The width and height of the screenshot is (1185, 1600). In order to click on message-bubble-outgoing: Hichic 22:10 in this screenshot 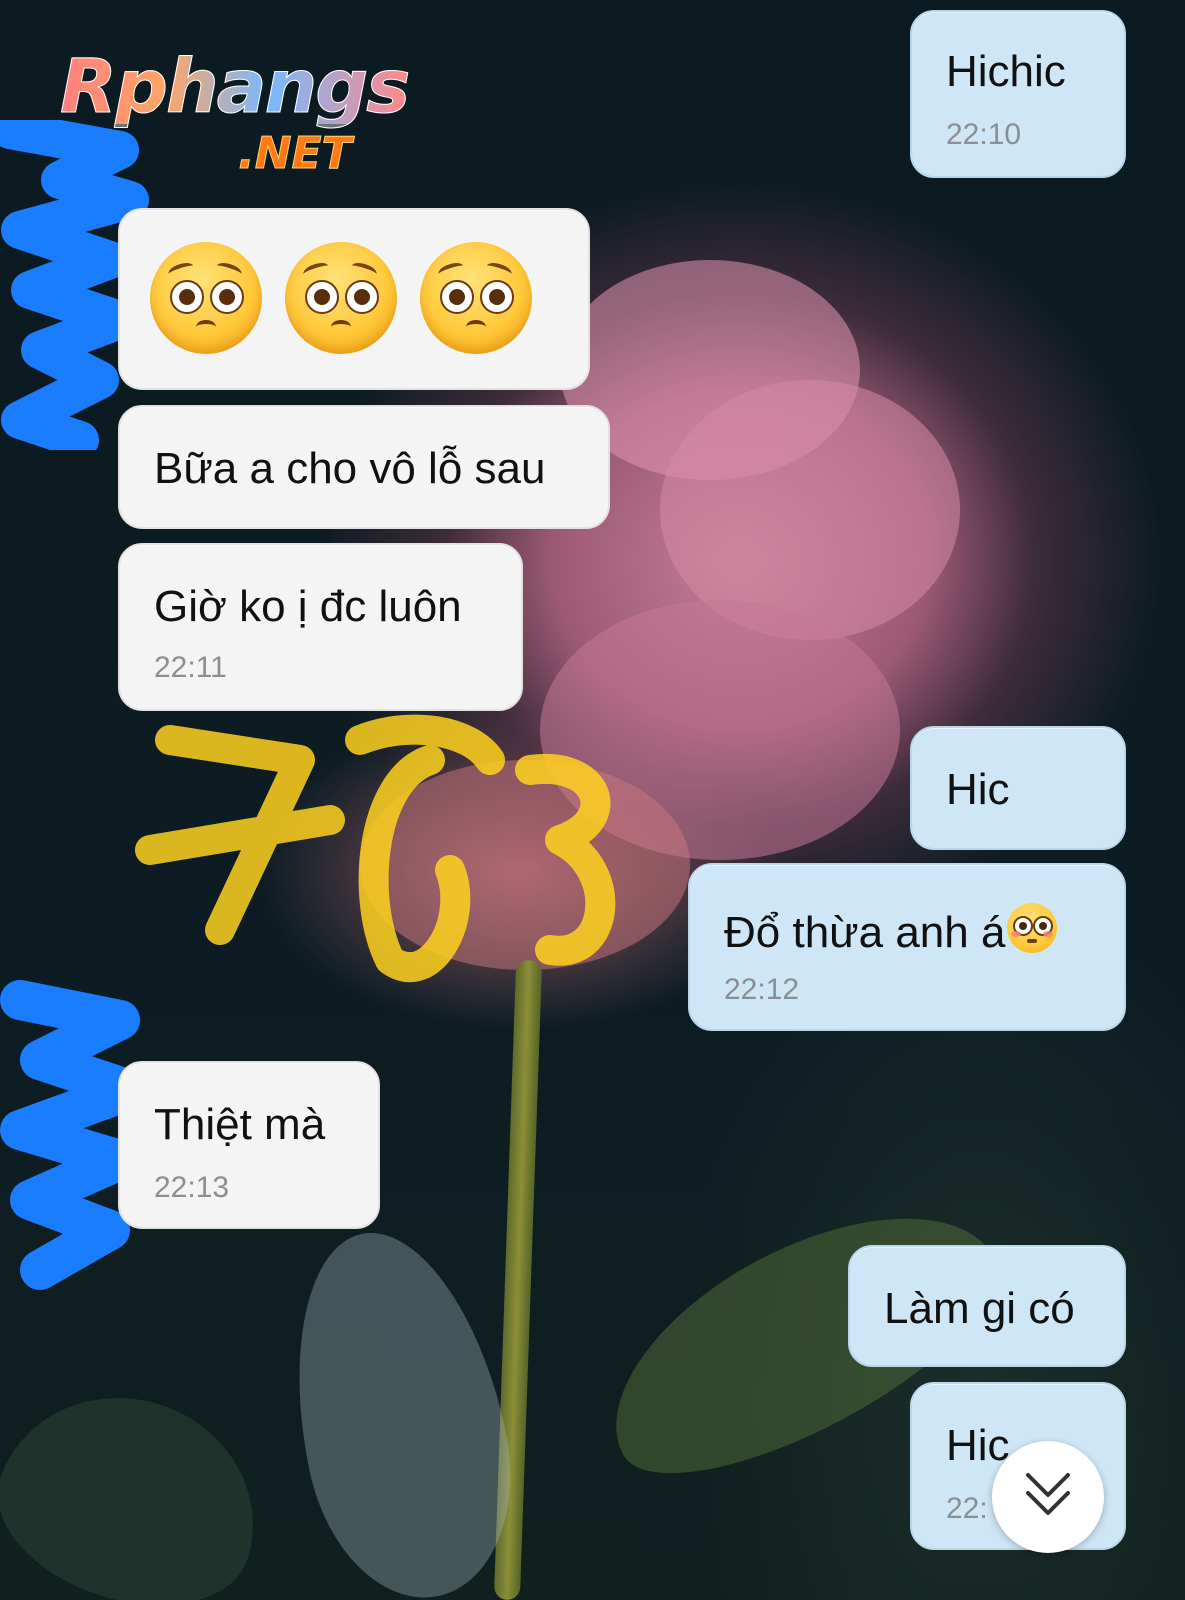, I will do `click(1018, 94)`.